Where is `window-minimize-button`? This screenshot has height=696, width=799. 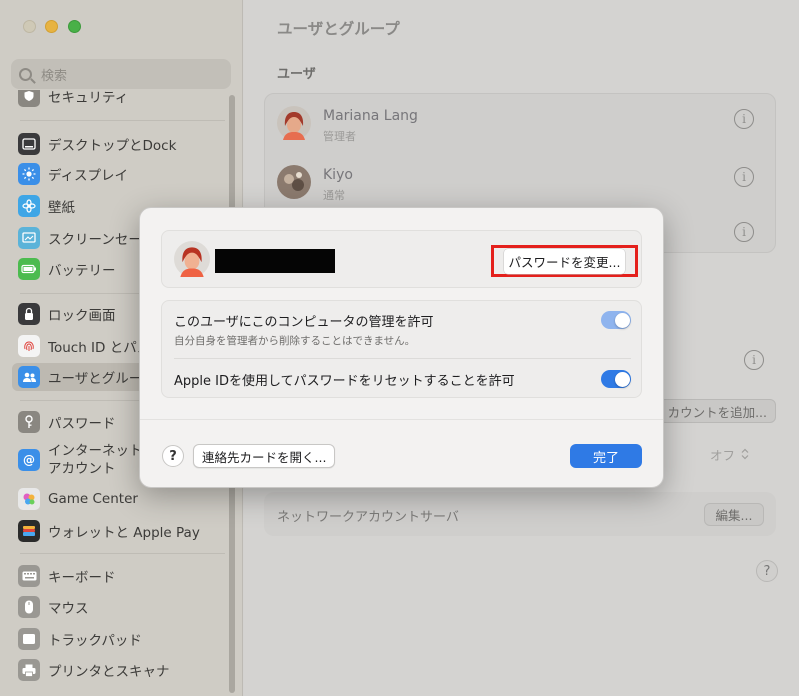
window-minimize-button is located at coordinates (51, 26).